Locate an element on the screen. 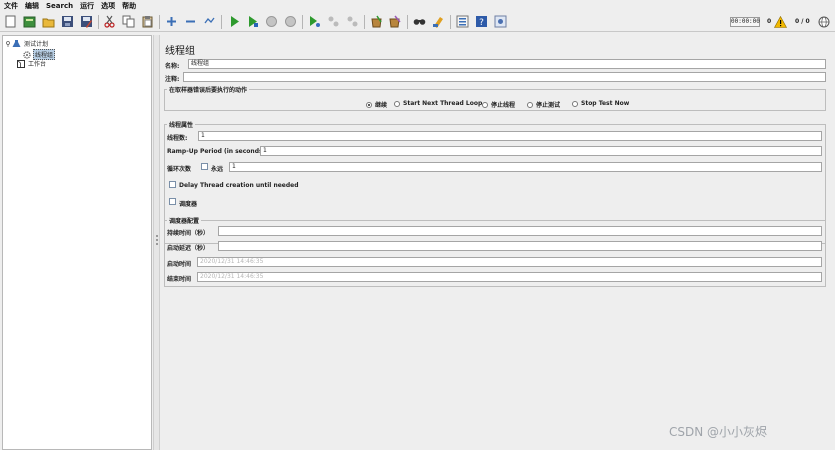 Image resolution: width=835 pixels, height=450 pixels. delay-thread-checkbox is located at coordinates (172, 184).